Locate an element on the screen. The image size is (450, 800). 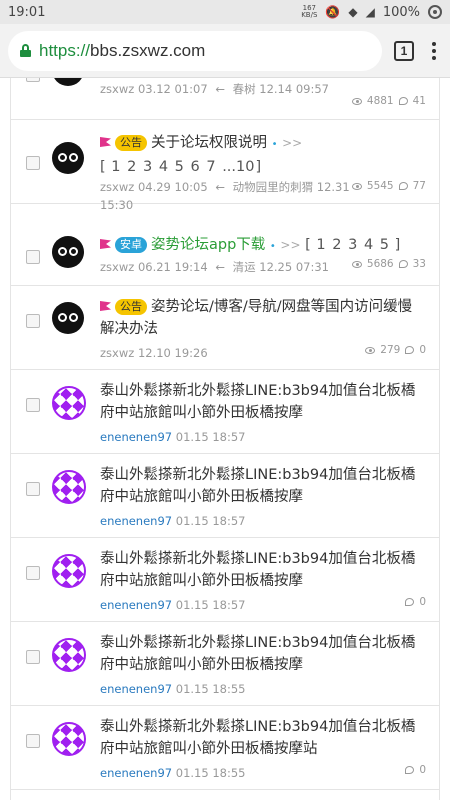
thread-pages: [ 1 2 3 4 5 6 7 ...10] is located at coordinates (181, 167).